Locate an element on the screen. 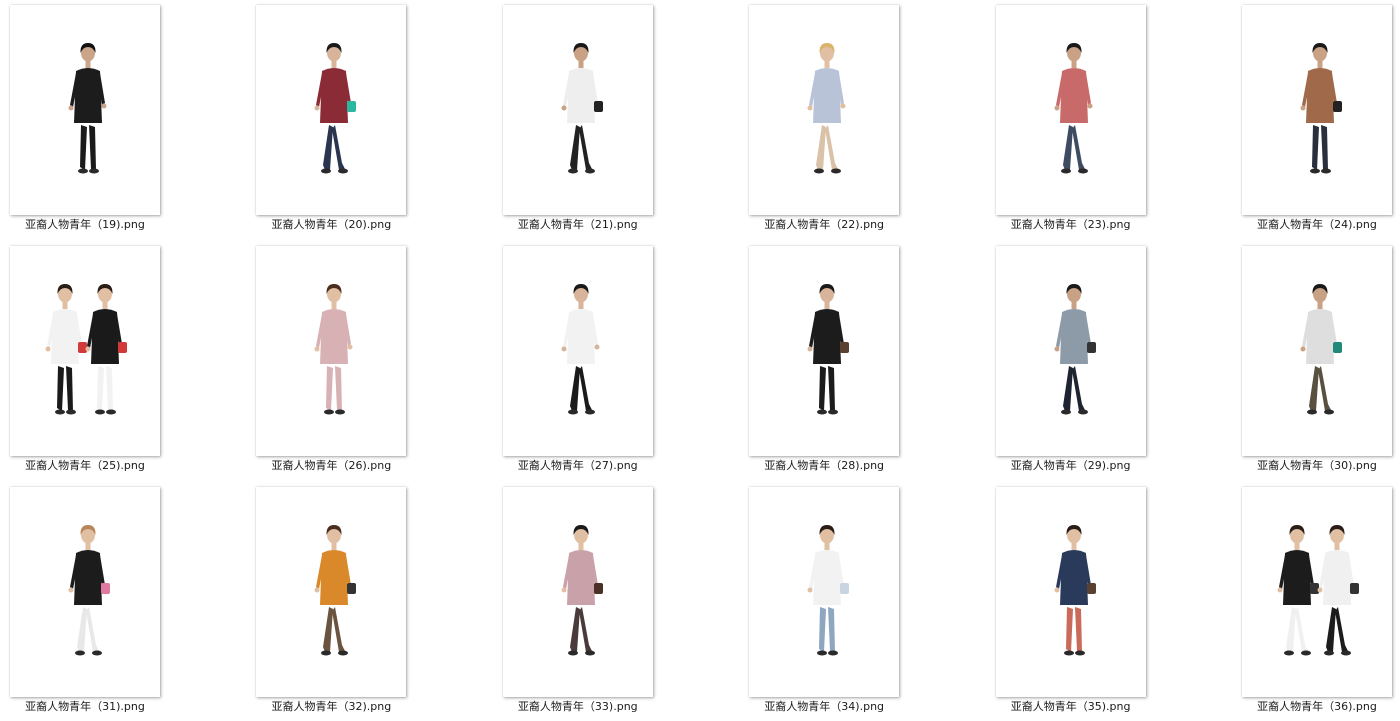 Image resolution: width=1400 pixels, height=721 pixels. file-name-label: 亚裔人物青年（34).png is located at coordinates (824, 706).